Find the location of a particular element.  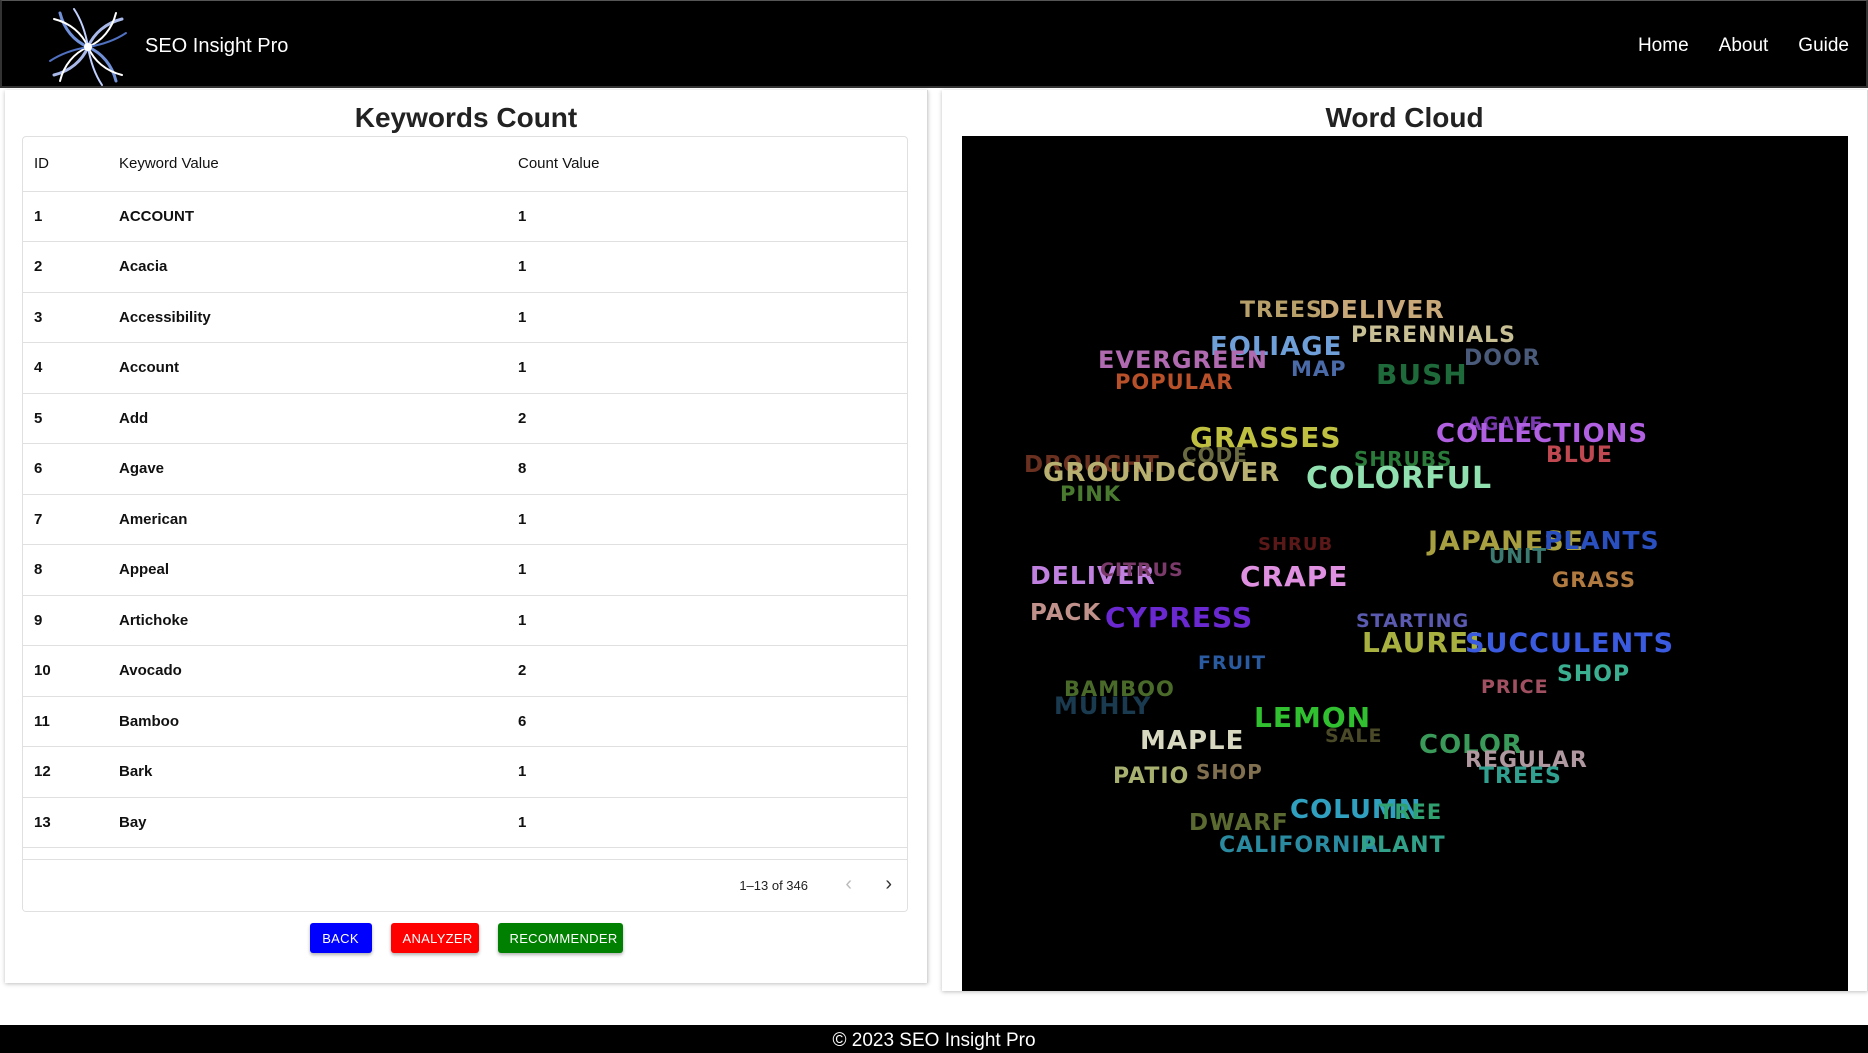

table-row: 5 Add 2 is located at coordinates (465, 418).